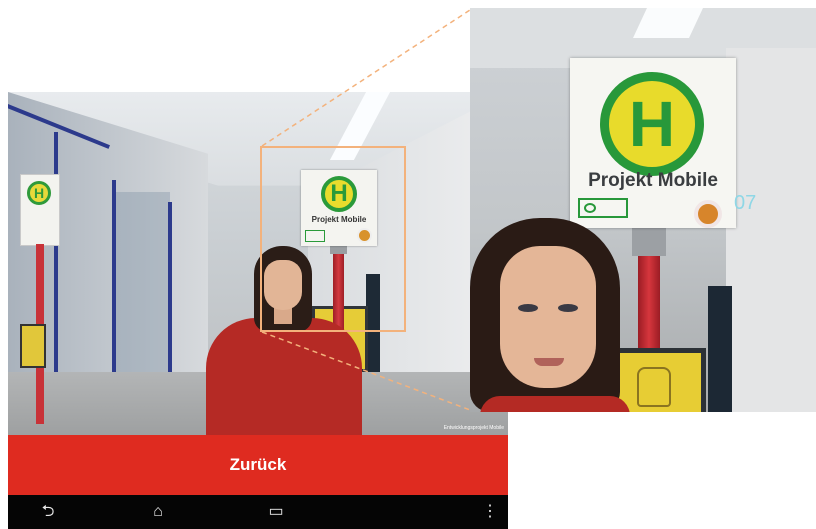 Image resolution: width=816 pixels, height=529 pixels. Describe the element at coordinates (40, 210) in the screenshot. I see `distant-bus-stop-sign: H` at that location.